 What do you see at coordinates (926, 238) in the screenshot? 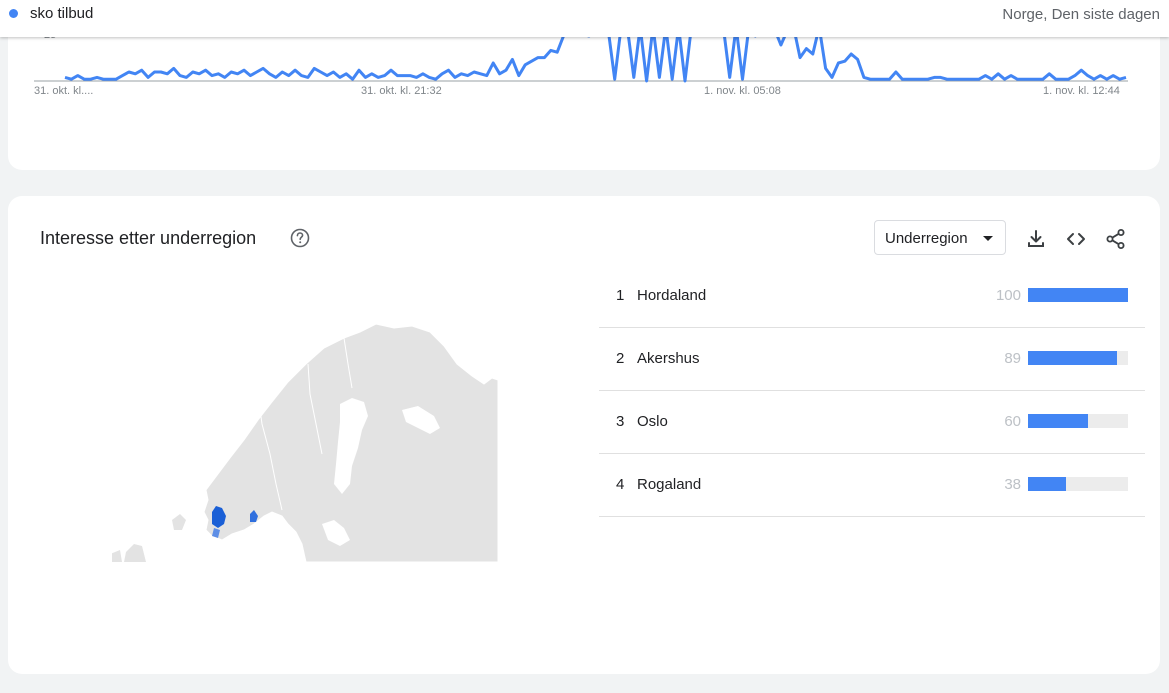
I see `dropdown-label: Underregion` at bounding box center [926, 238].